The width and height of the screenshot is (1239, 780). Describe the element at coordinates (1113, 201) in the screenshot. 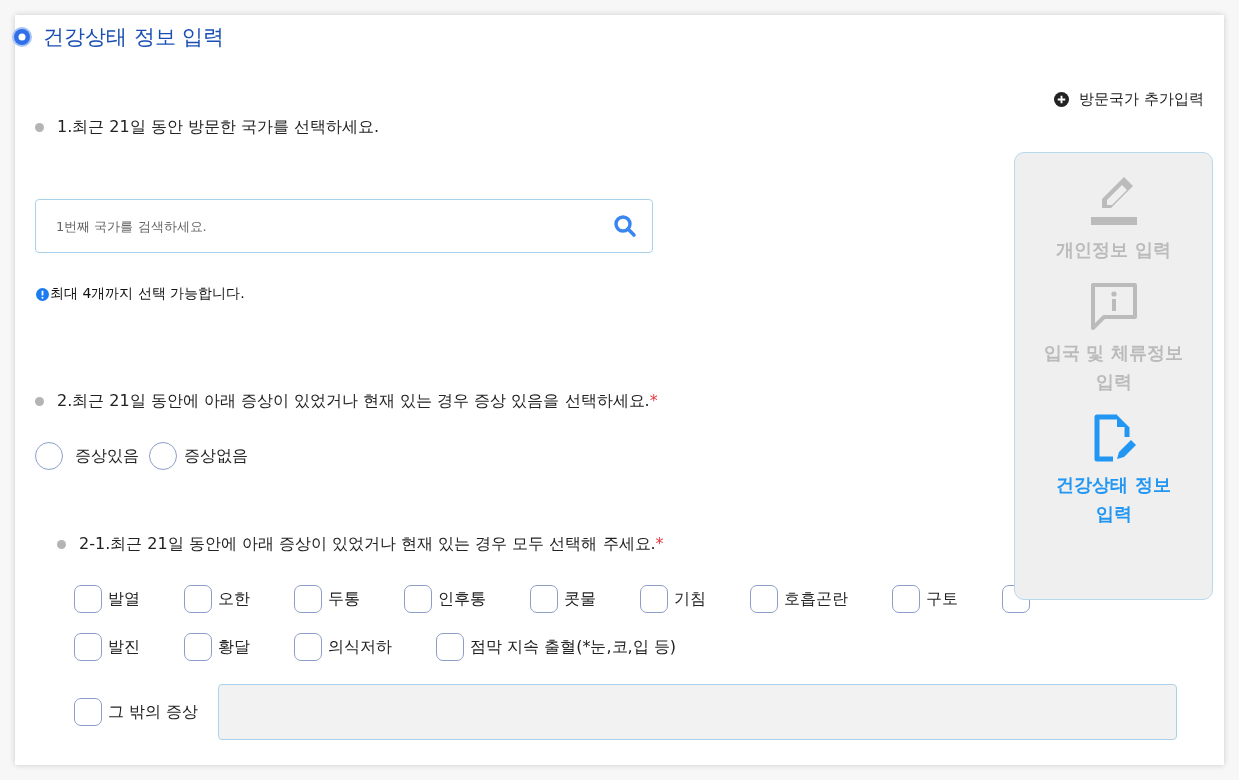

I see `pencil-icon` at that location.